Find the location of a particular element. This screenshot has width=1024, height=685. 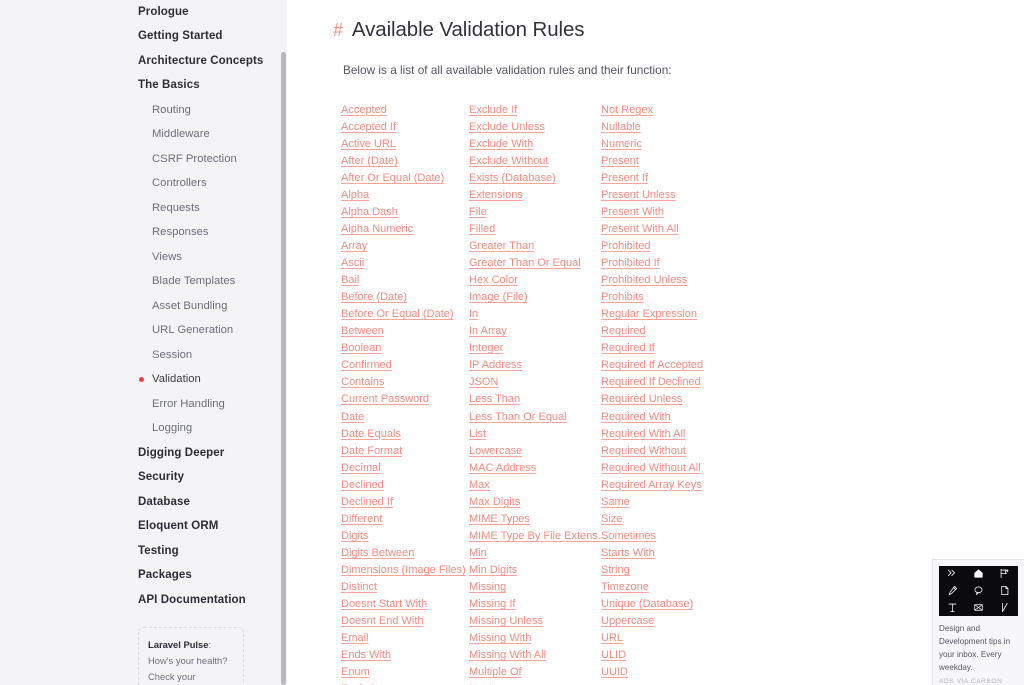

sidebar-item-digging-deeper: Digging Deeper is located at coordinates (209, 453).